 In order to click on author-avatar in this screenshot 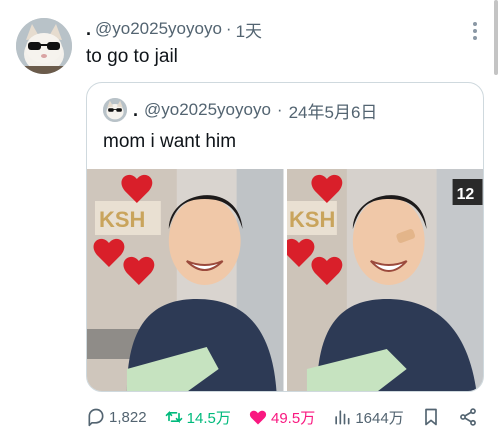, I will do `click(44, 46)`.